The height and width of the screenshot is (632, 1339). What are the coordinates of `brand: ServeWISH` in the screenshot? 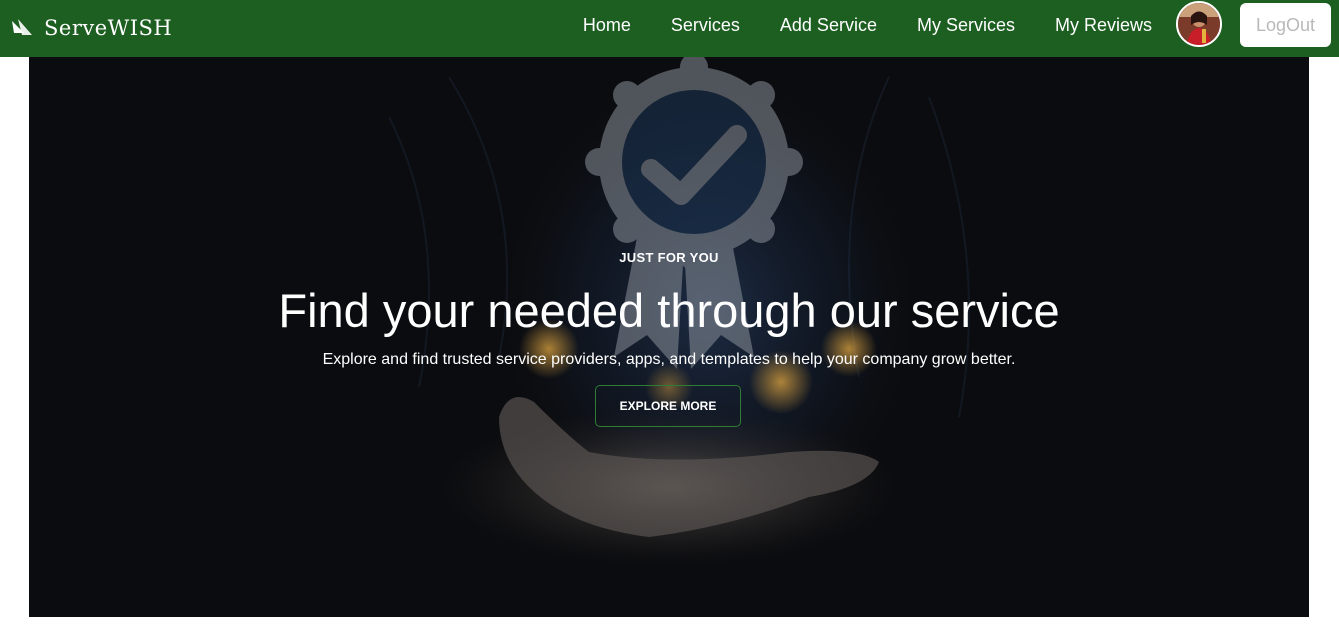 It's located at (91, 28).